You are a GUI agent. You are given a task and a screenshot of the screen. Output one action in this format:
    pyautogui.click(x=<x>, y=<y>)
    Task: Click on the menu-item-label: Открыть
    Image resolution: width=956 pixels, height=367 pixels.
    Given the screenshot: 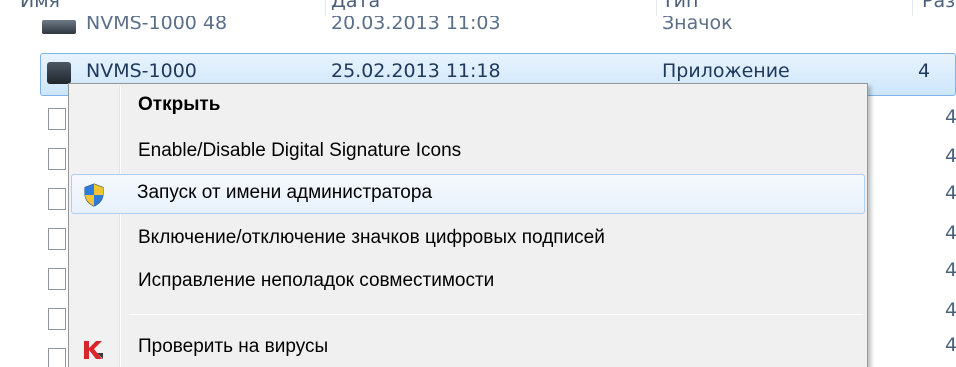 What is the action you would take?
    pyautogui.click(x=179, y=104)
    